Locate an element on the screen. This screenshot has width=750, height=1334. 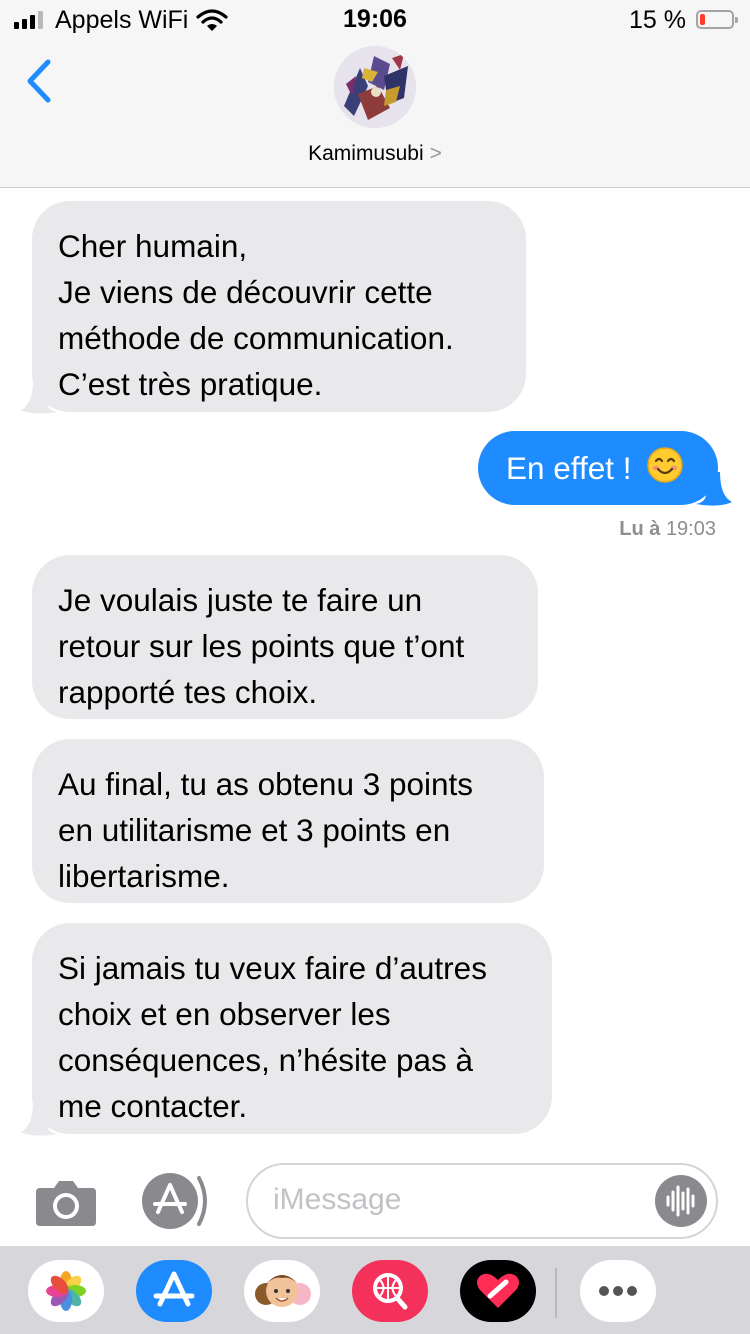
digital-touch-icon is located at coordinates (498, 1290).